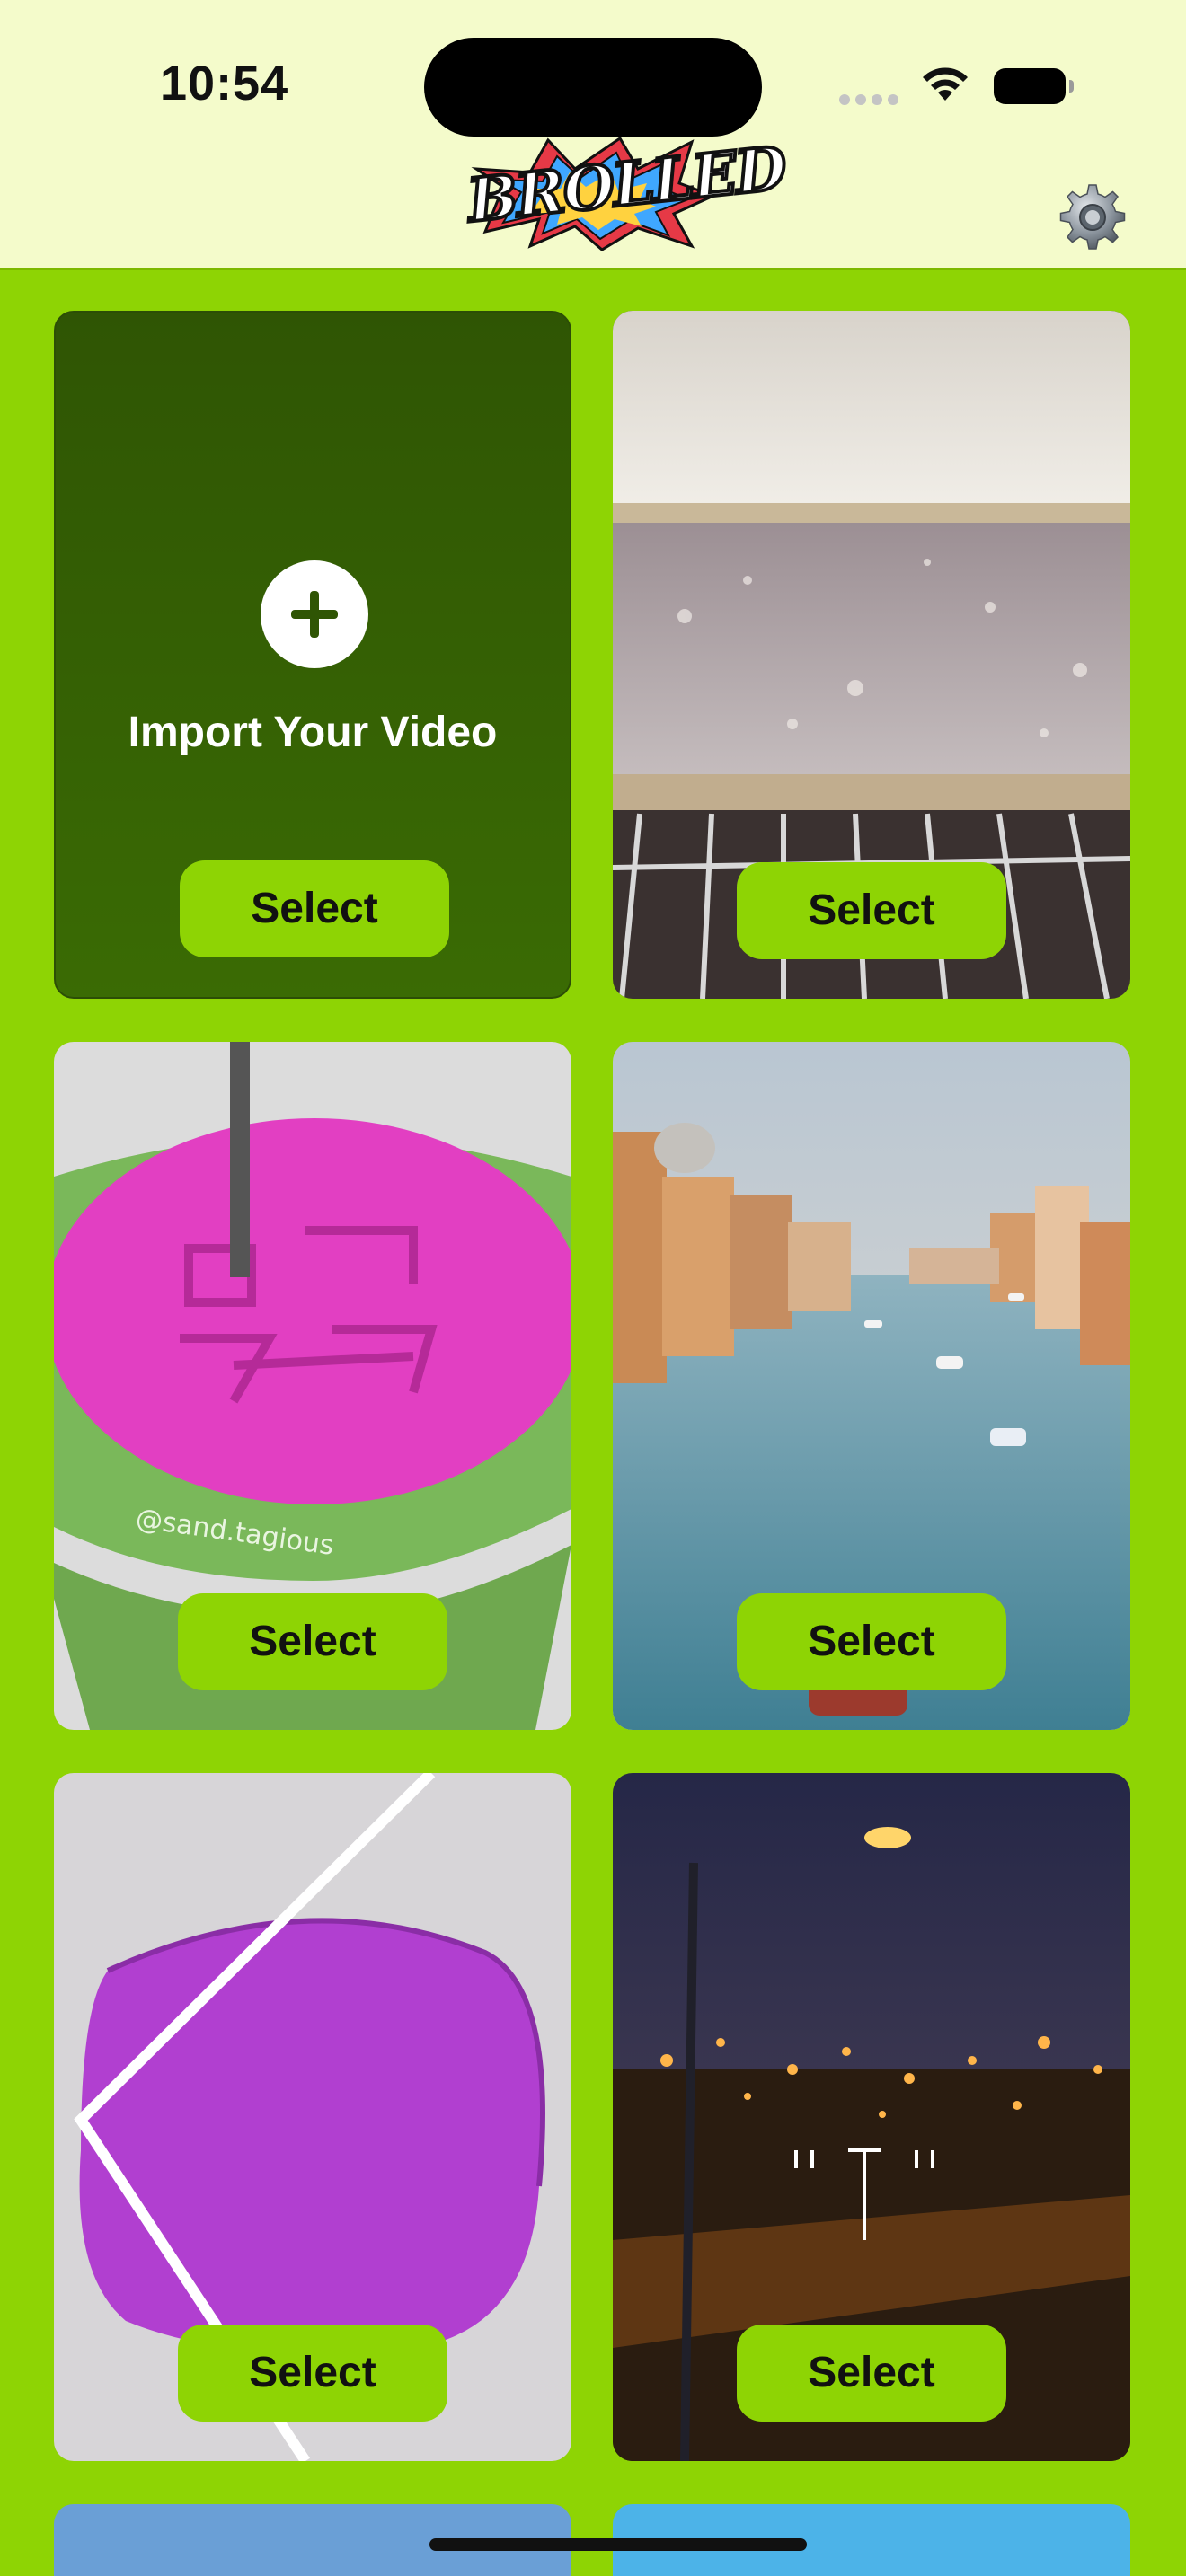 Image resolution: width=1186 pixels, height=2576 pixels. What do you see at coordinates (312, 2117) in the screenshot?
I see `video-card-purple-sand: Select` at bounding box center [312, 2117].